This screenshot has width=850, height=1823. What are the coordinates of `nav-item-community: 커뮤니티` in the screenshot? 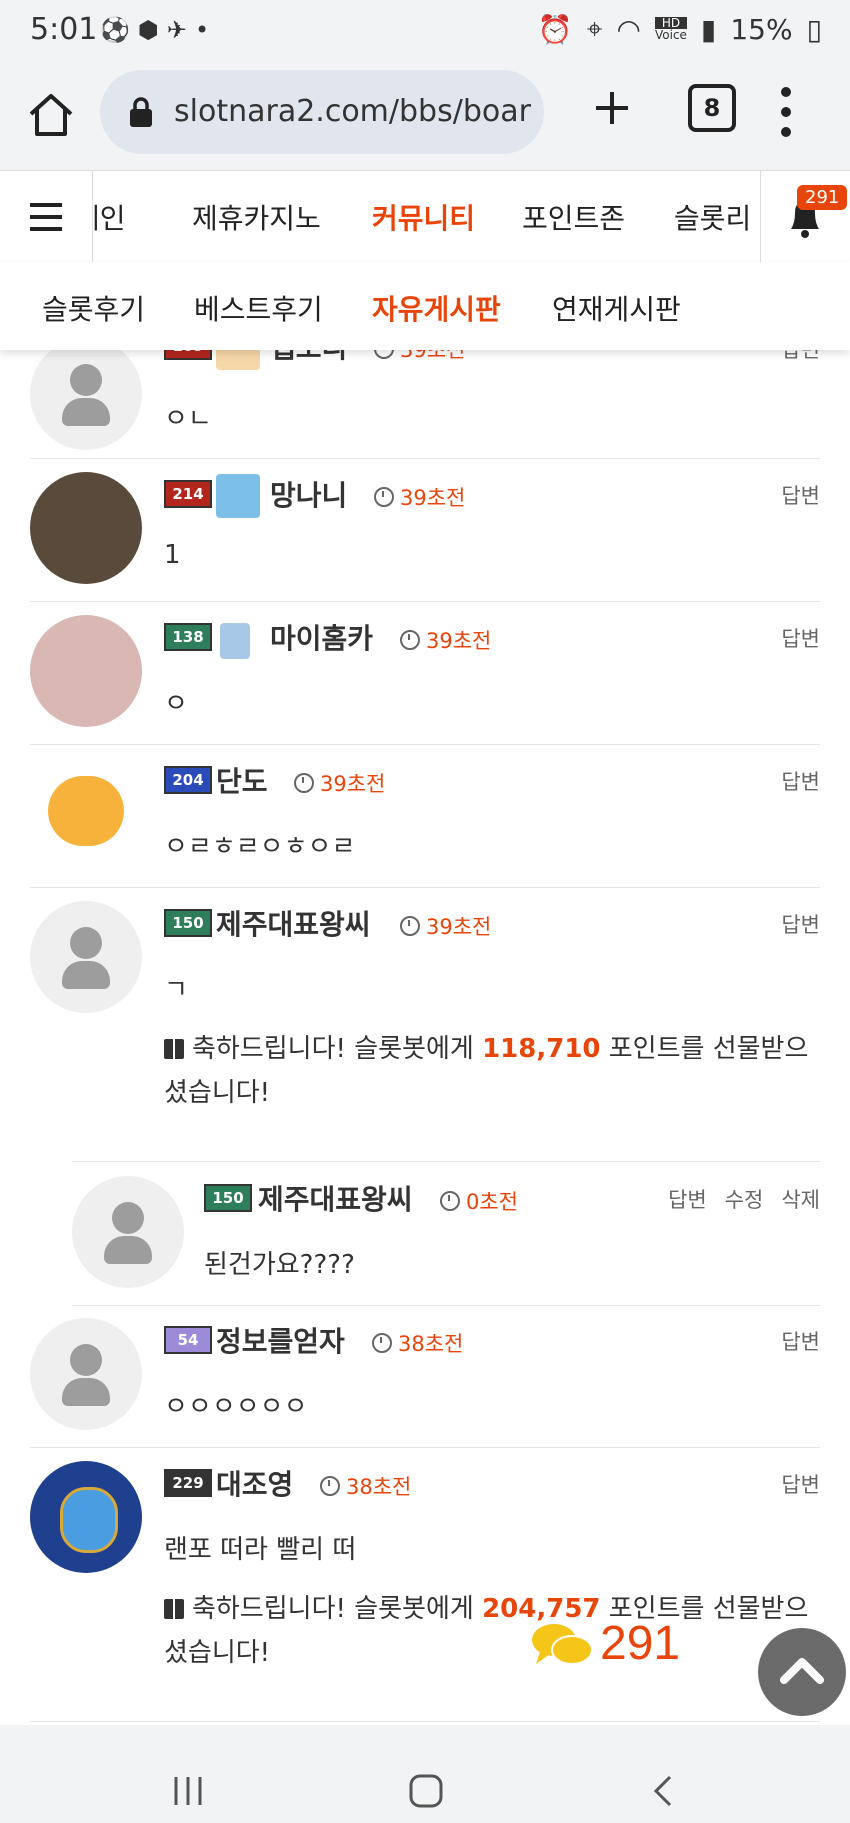 It's located at (423, 217).